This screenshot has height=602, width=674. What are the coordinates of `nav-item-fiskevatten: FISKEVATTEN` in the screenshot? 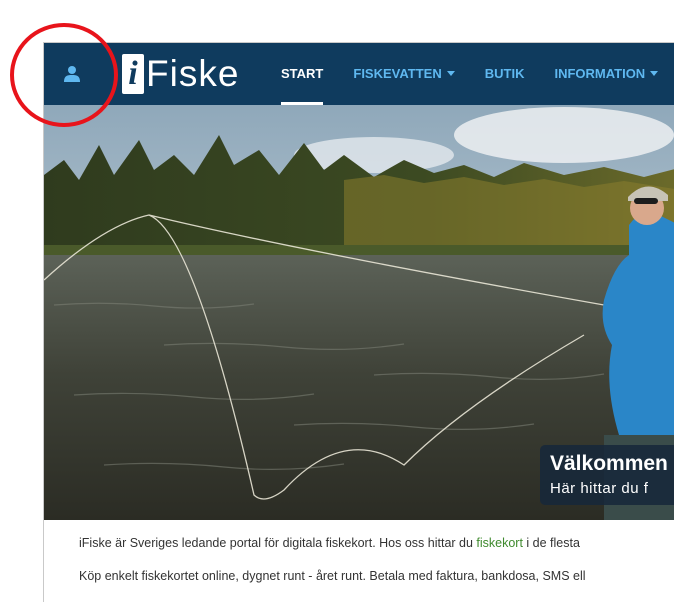 It's located at (403, 74).